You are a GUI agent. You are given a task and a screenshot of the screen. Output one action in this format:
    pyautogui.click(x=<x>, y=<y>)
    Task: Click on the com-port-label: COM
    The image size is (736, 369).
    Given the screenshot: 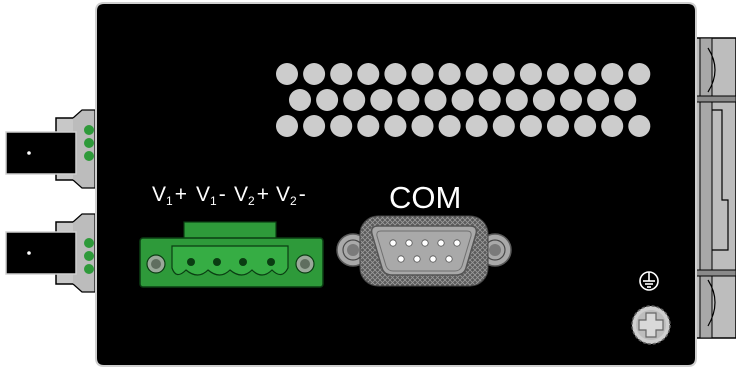 What is the action you would take?
    pyautogui.click(x=425, y=197)
    